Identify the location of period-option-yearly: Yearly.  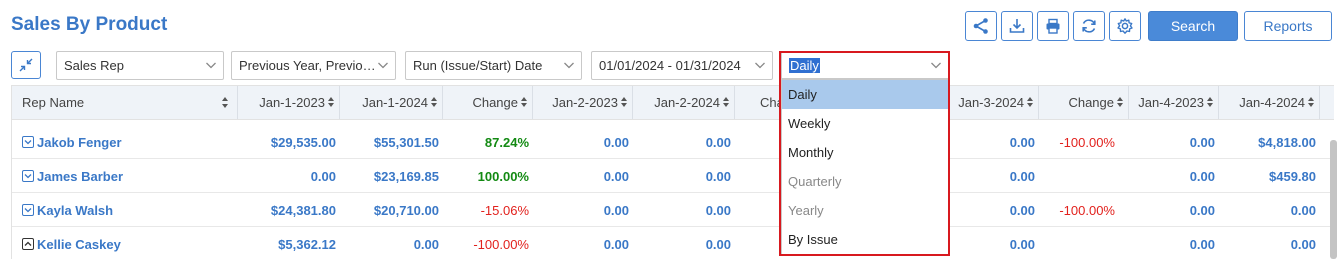
(806, 210).